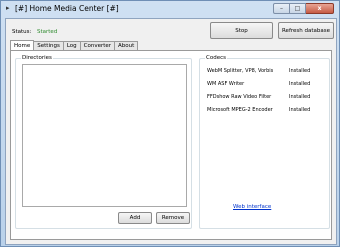  Describe the element at coordinates (126, 45) in the screenshot. I see `tab-about: About` at that location.